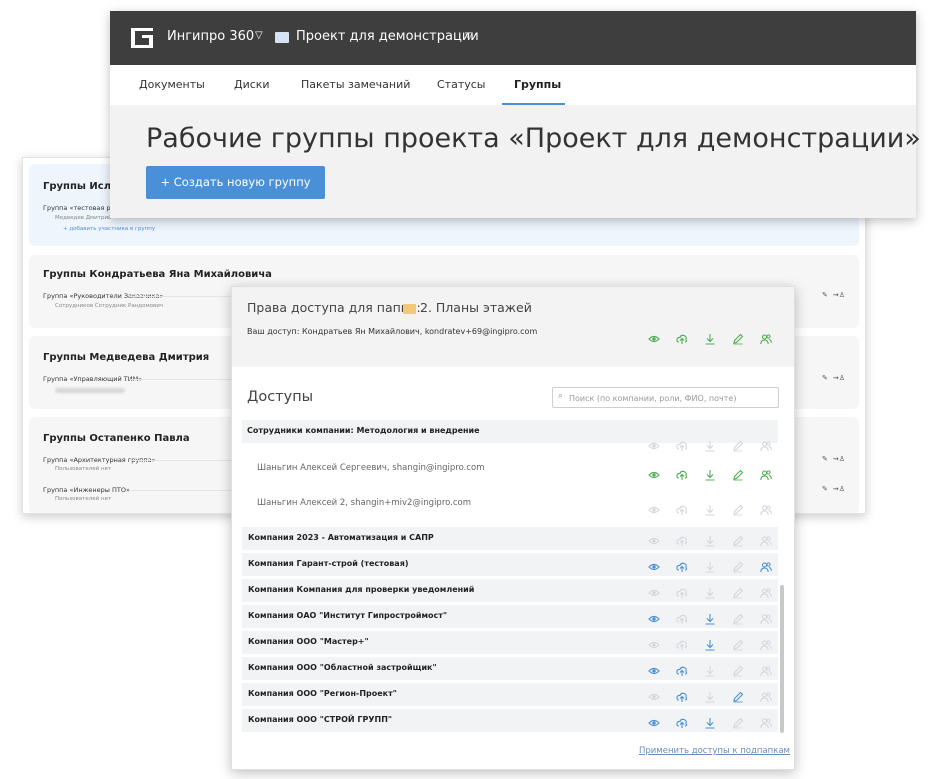 This screenshot has width=929, height=779. What do you see at coordinates (510, 538) in the screenshot?
I see `company-row: Компания 2023 - Автоматизация и САПР` at bounding box center [510, 538].